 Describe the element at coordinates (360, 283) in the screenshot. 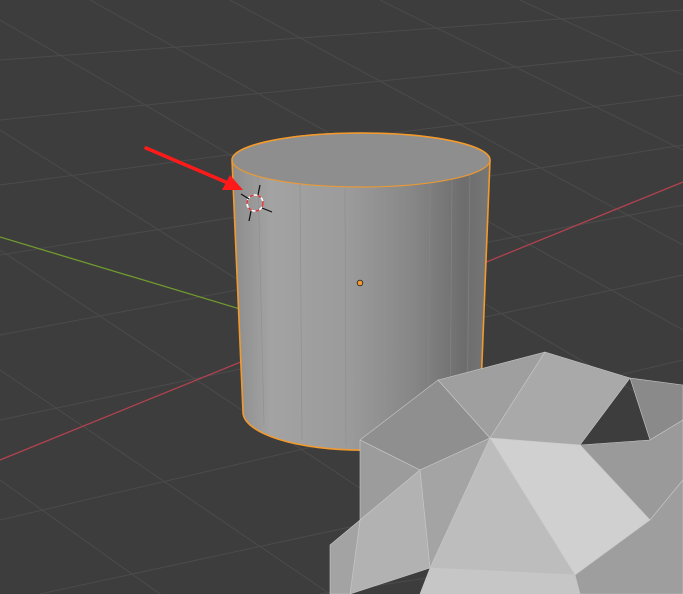

I see `object-origin-icon` at that location.